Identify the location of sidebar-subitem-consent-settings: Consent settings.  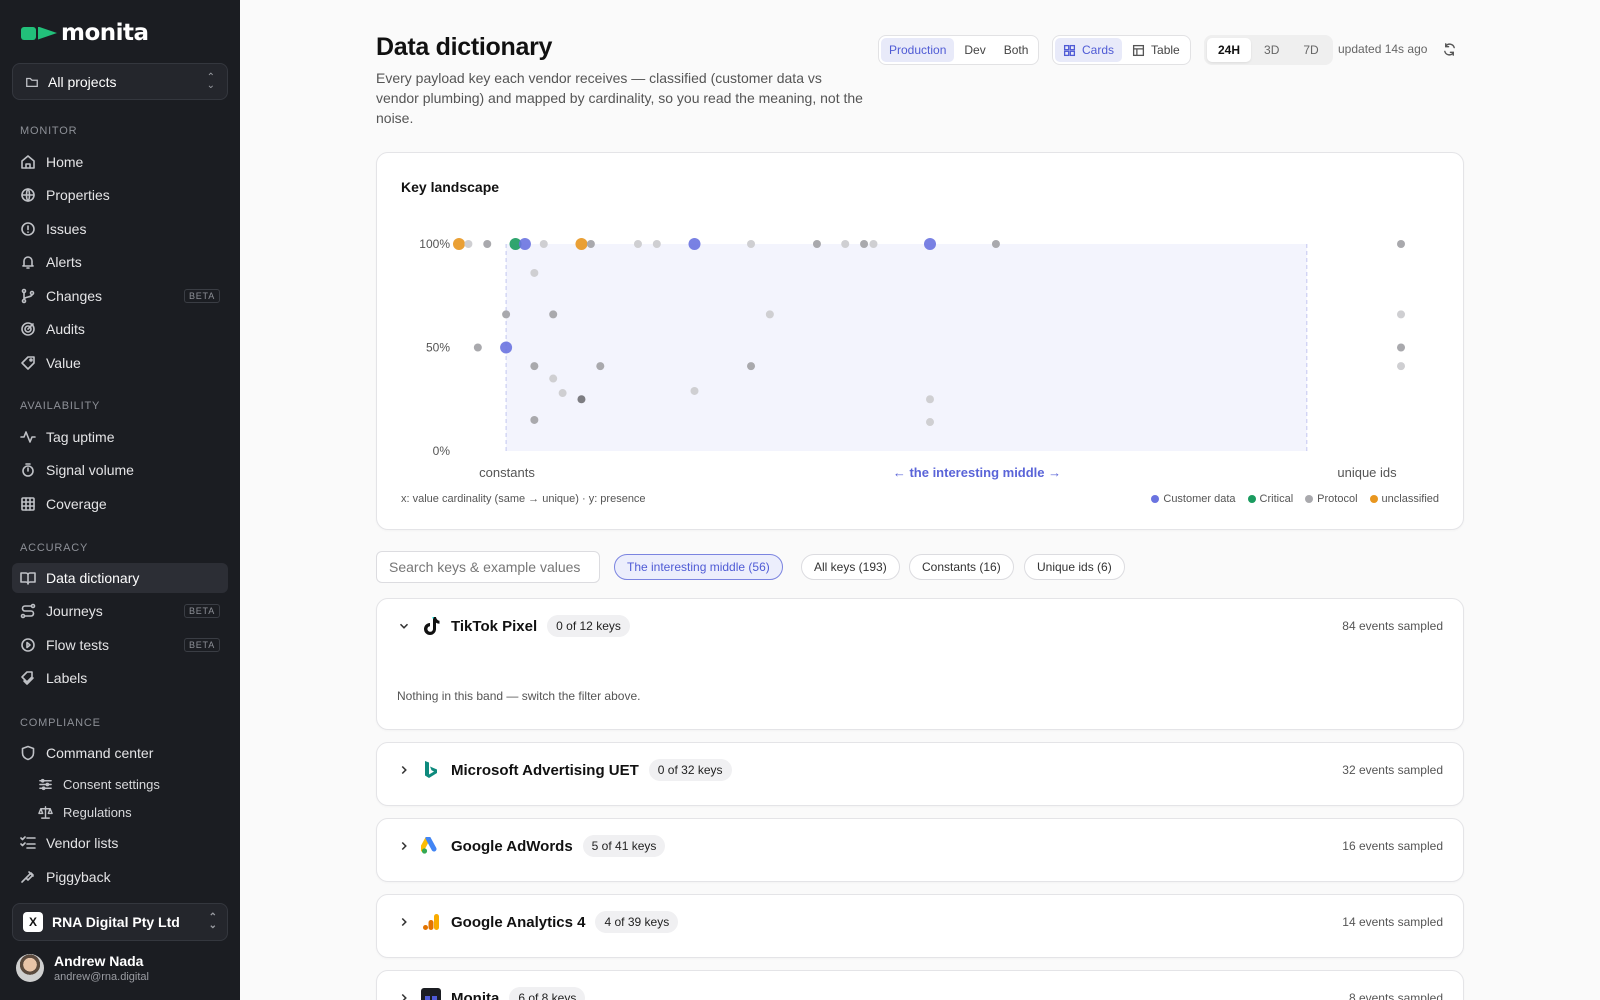
(99, 784).